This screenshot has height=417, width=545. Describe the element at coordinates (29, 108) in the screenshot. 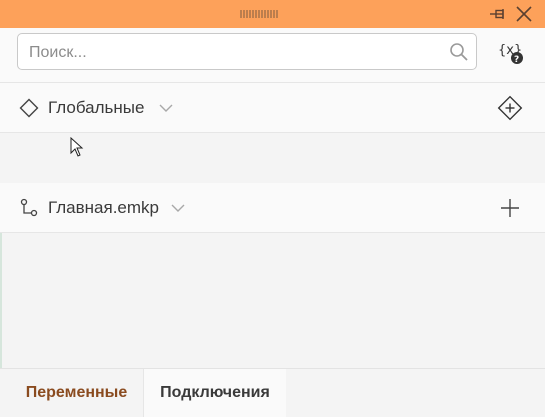

I see `diamond-icon` at that location.